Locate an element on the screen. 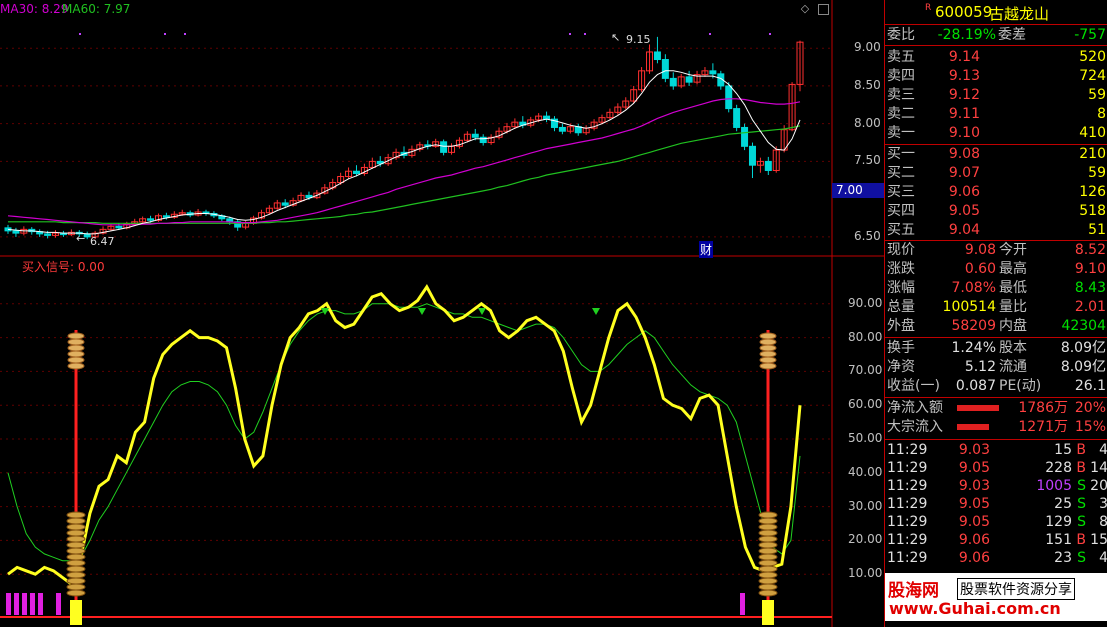 The image size is (1107, 627). stock-name: 古越龙山 is located at coordinates (1019, 13).